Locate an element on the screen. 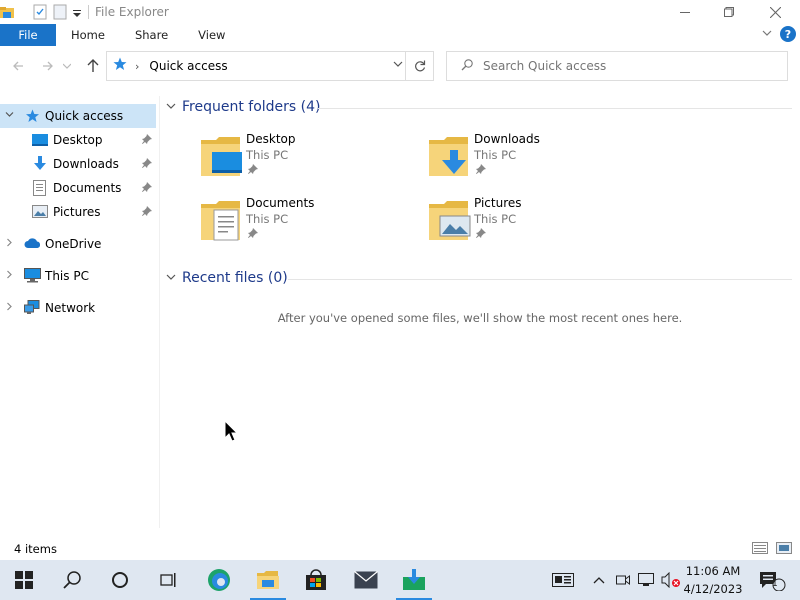  sidebar-item-label: Network is located at coordinates (70, 308).